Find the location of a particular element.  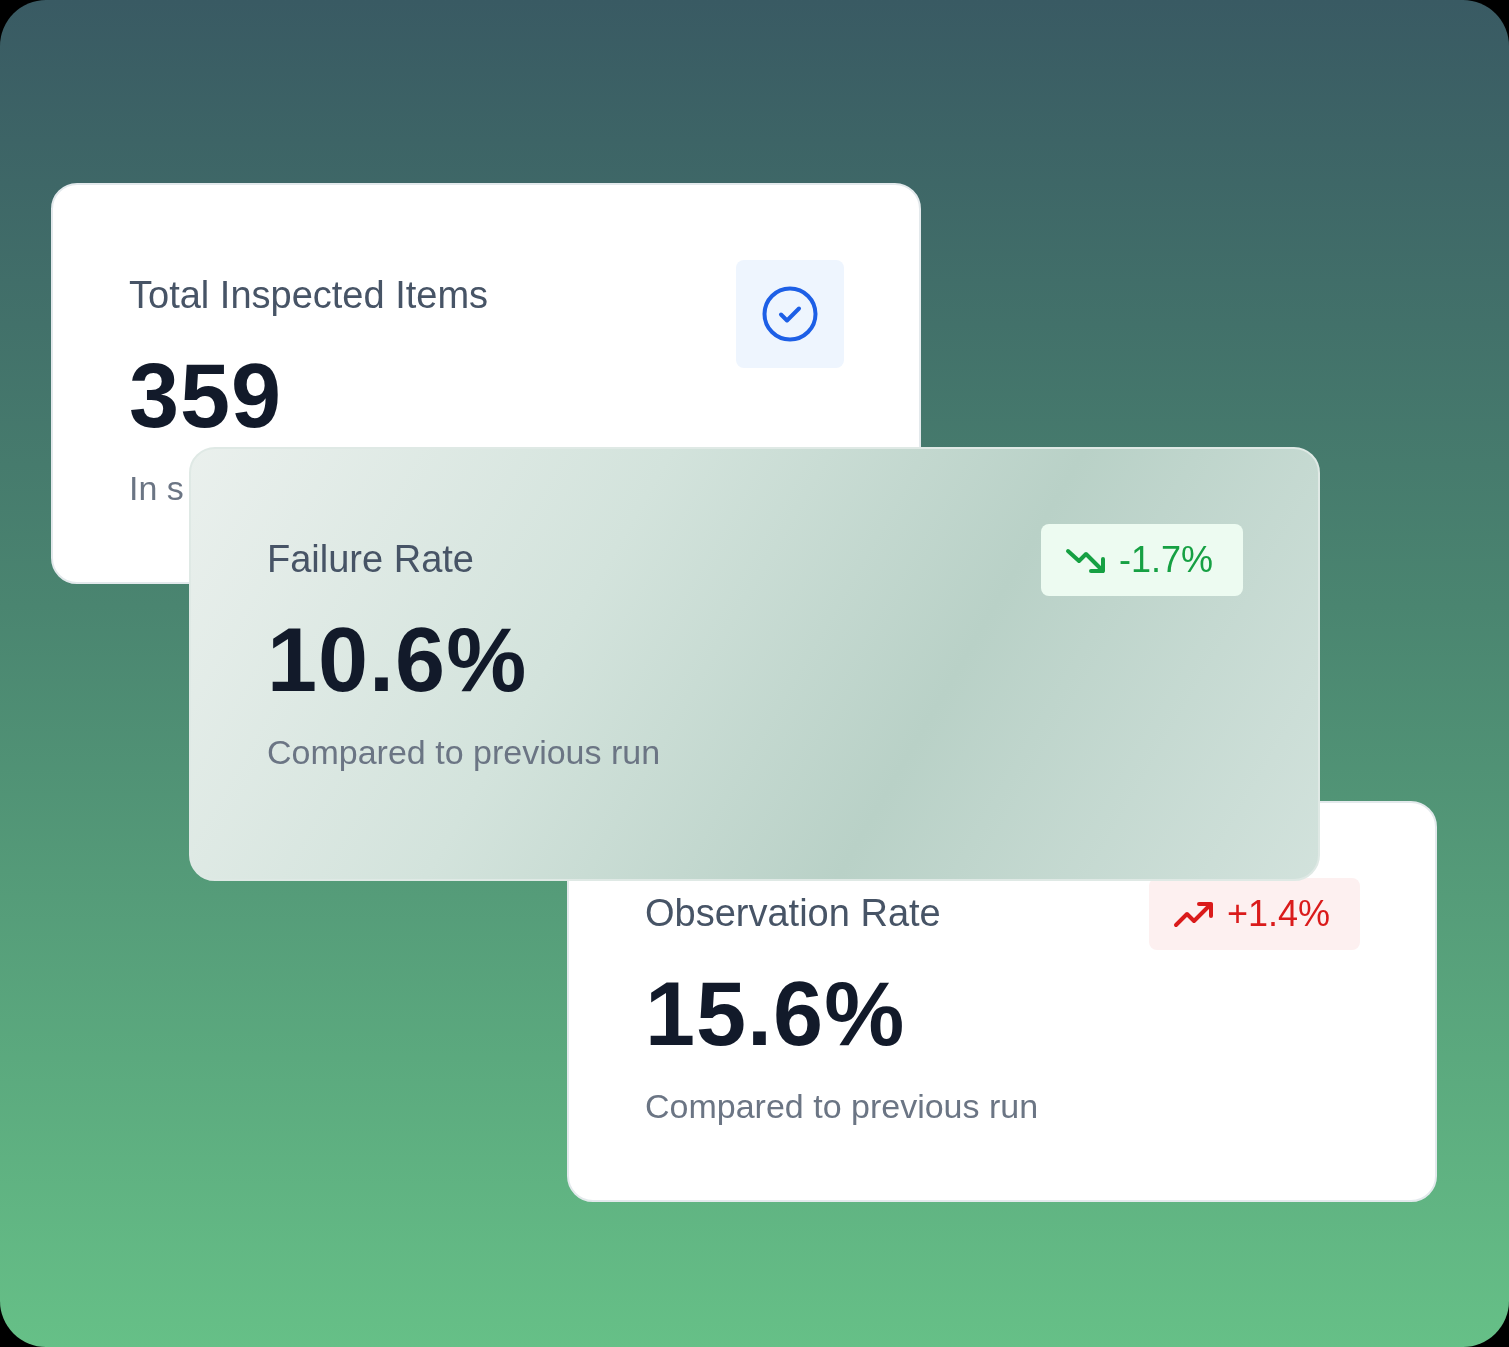

trend-value: +1.4% is located at coordinates (1278, 914).